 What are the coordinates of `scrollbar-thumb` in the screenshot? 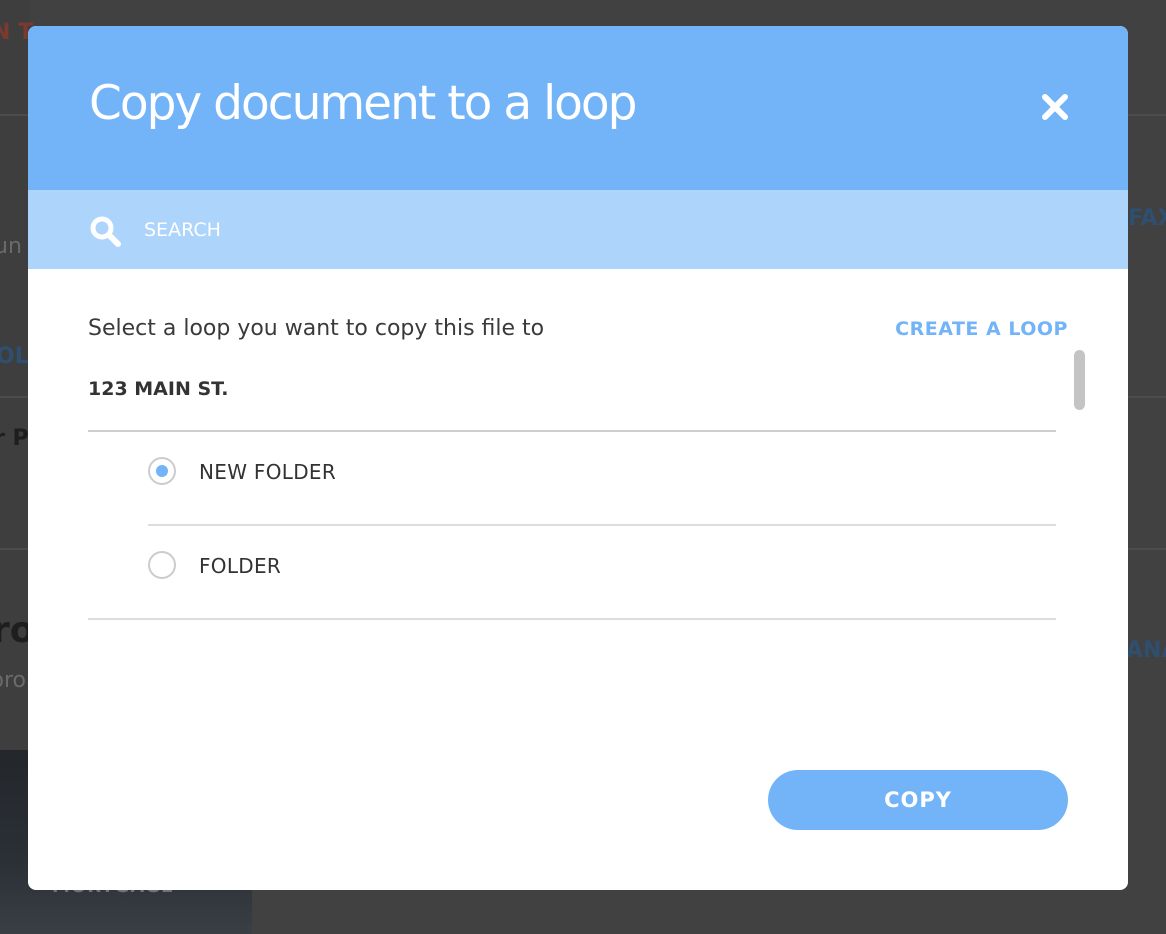 It's located at (1079, 380).